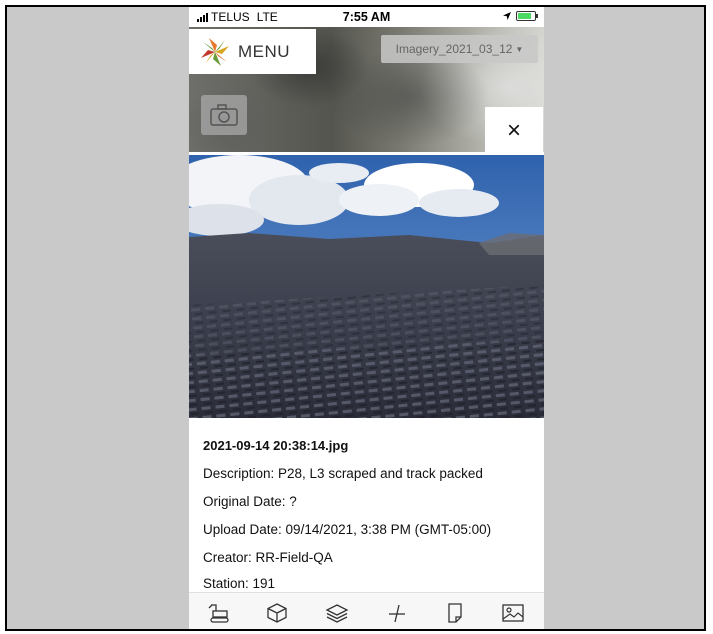  What do you see at coordinates (215, 52) in the screenshot?
I see `app-logo-icon` at bounding box center [215, 52].